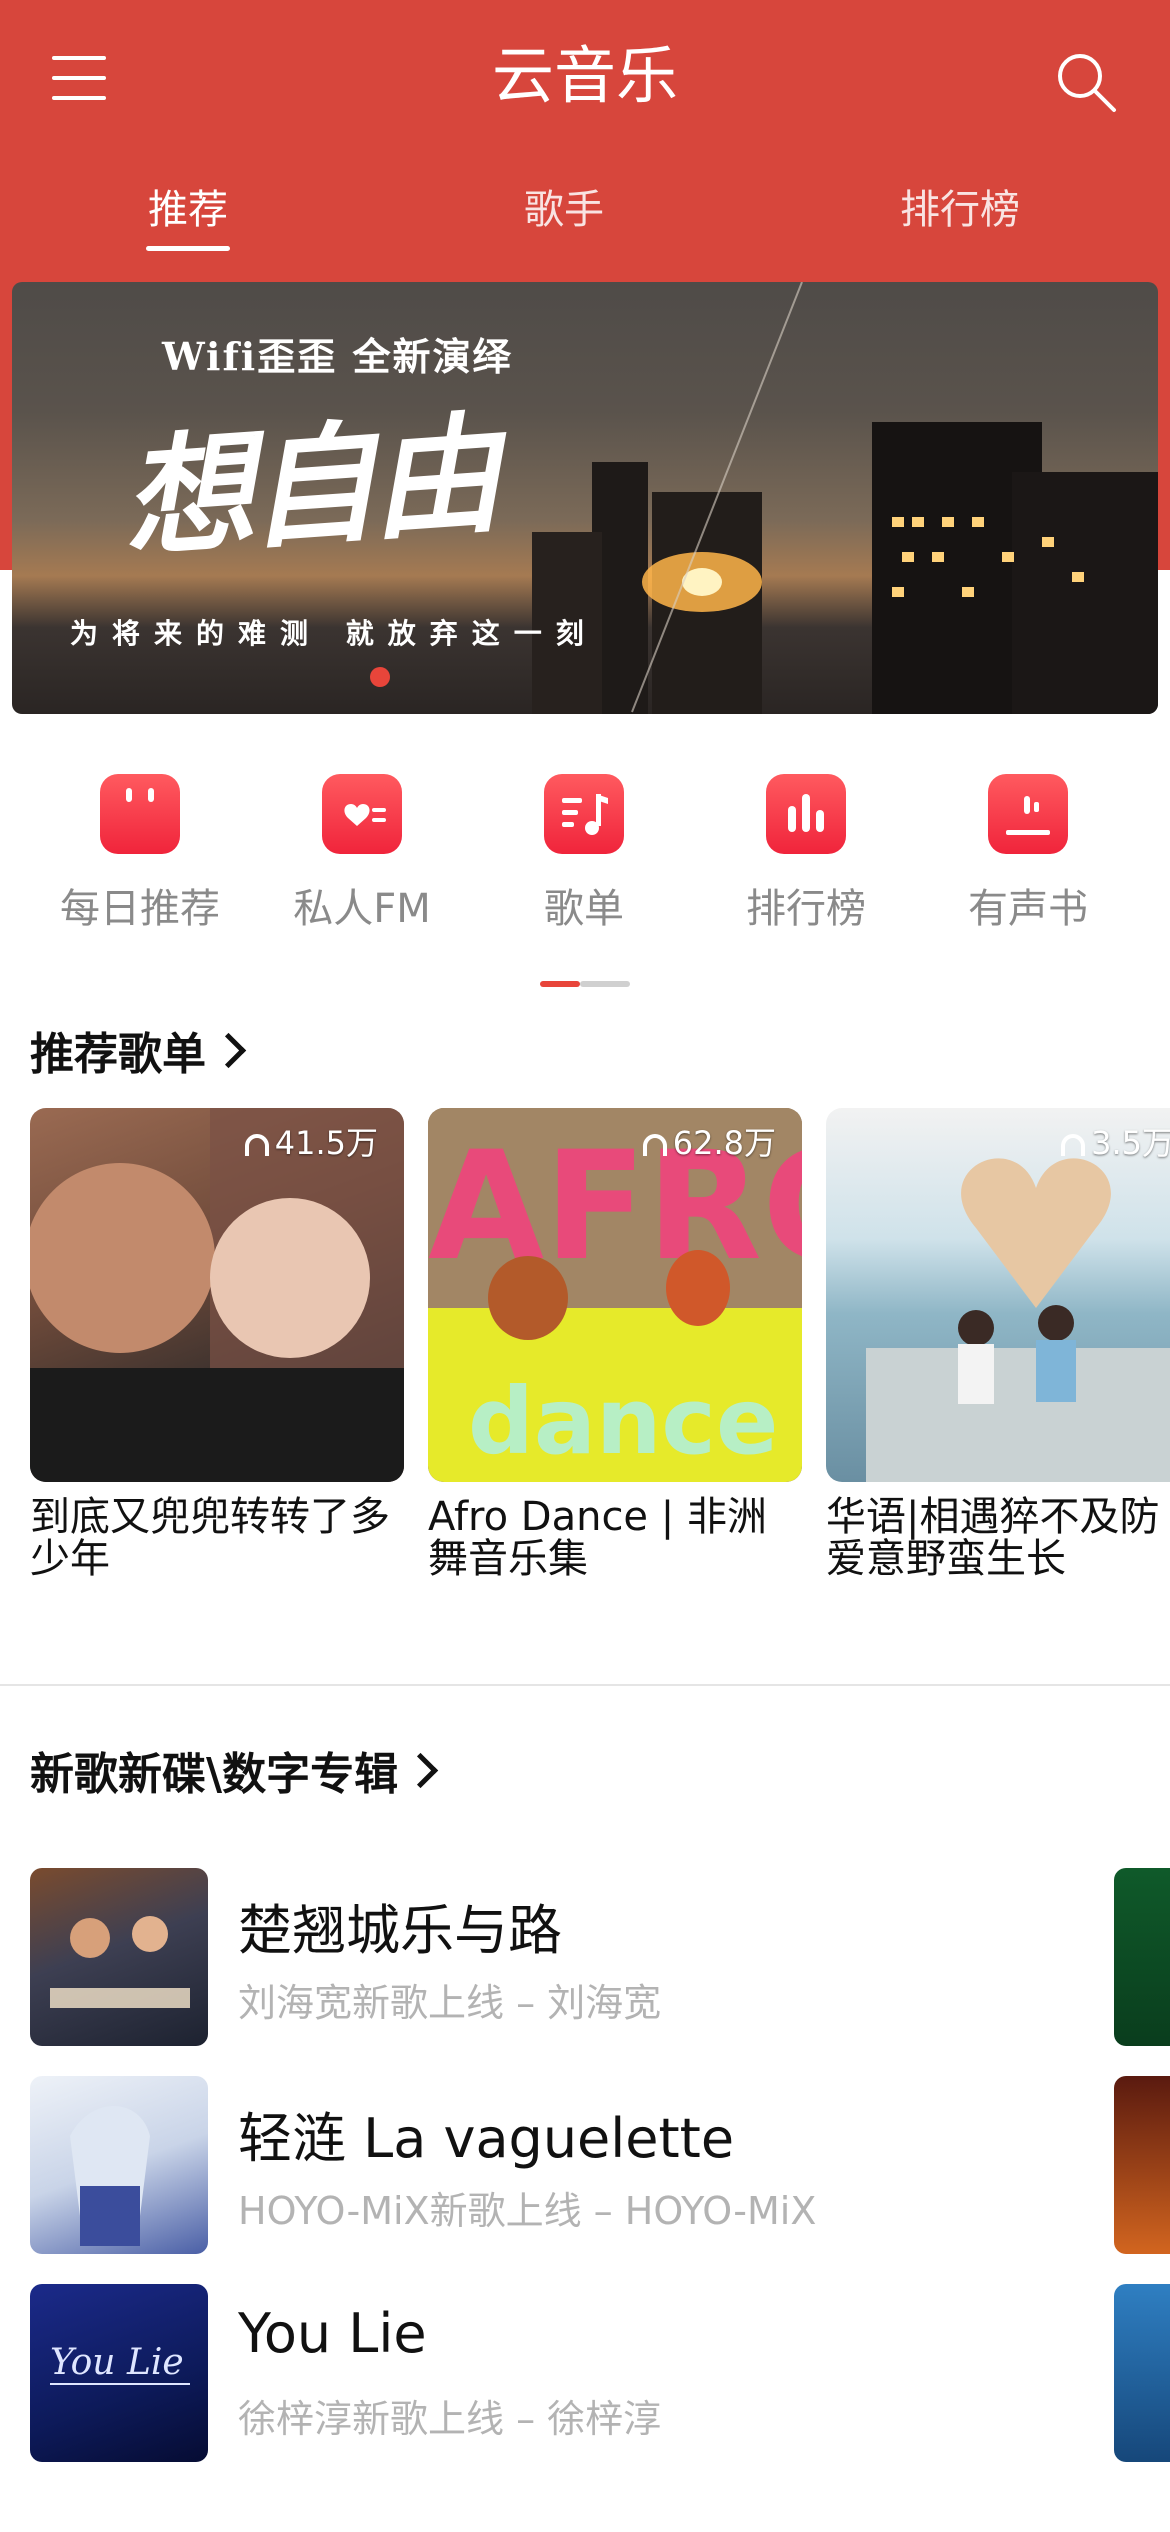 The height and width of the screenshot is (2532, 1170). I want to click on play-count: 62.8万, so click(709, 1141).